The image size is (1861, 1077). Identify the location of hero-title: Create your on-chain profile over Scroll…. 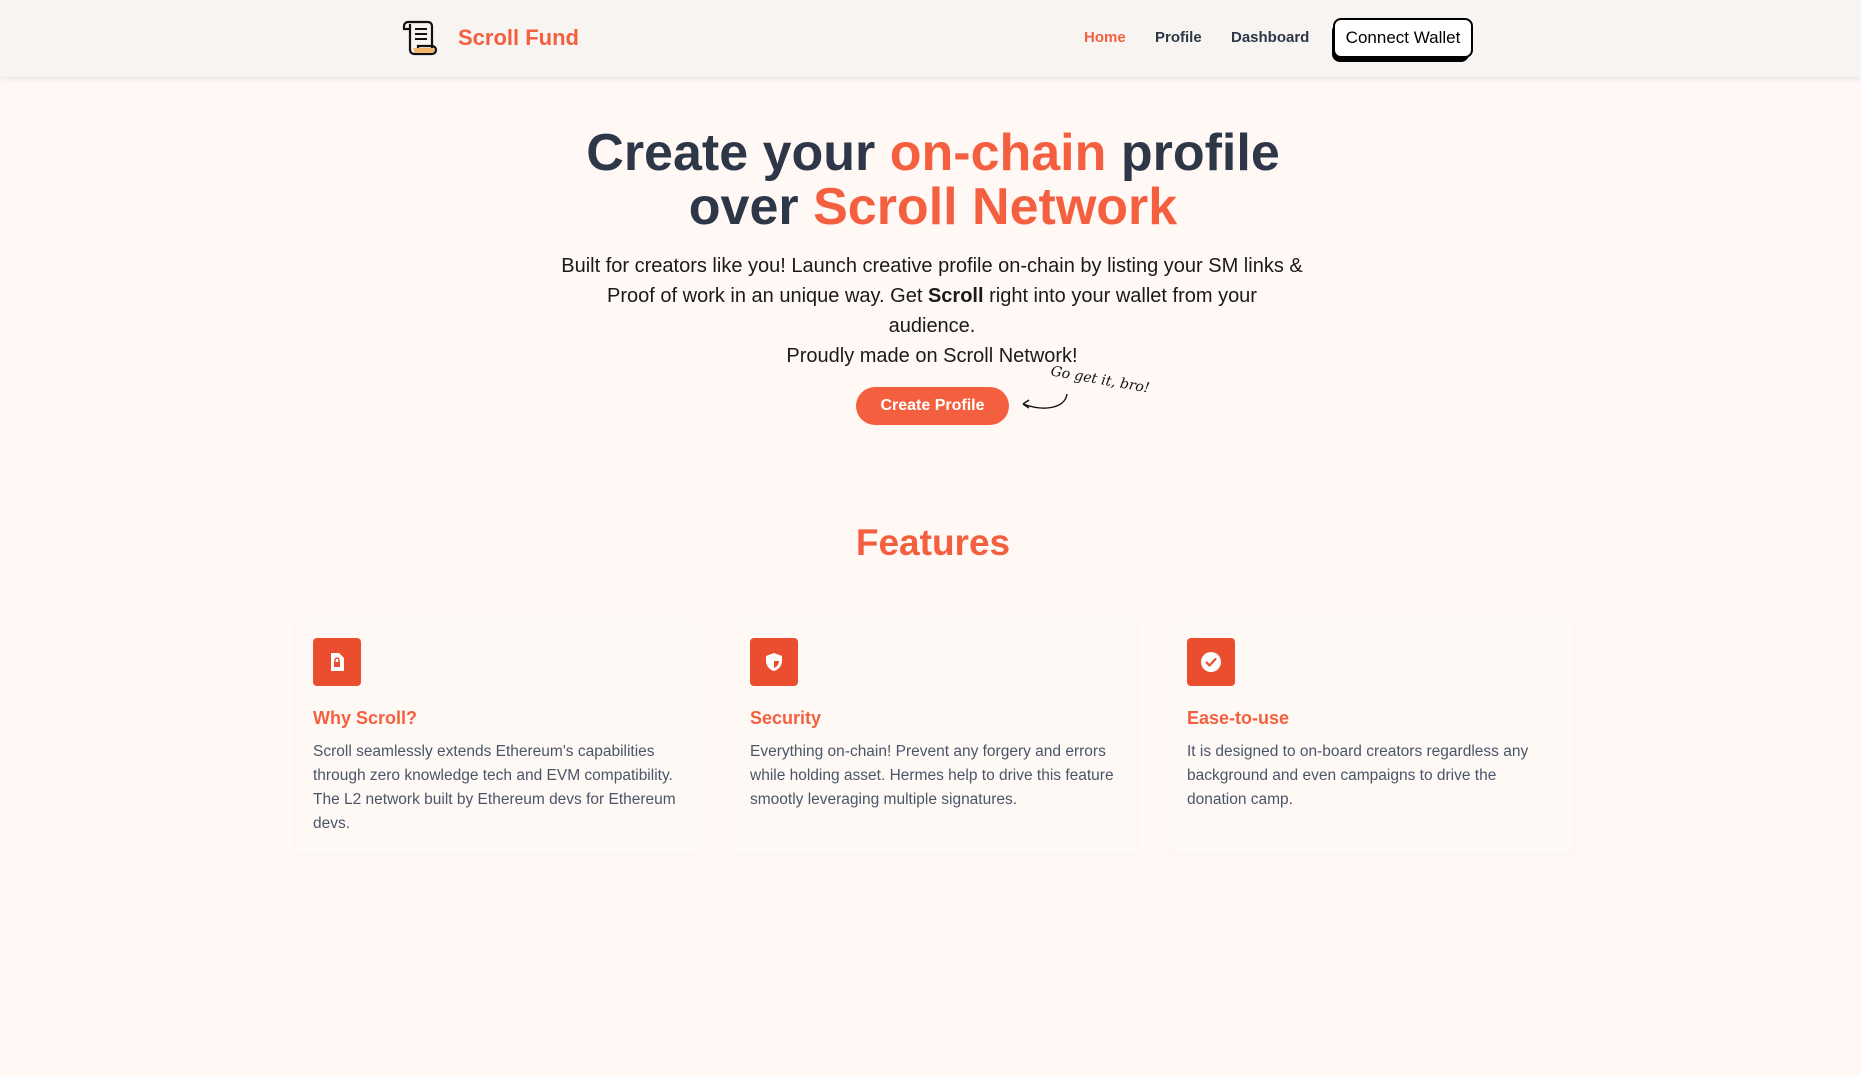
(930, 180).